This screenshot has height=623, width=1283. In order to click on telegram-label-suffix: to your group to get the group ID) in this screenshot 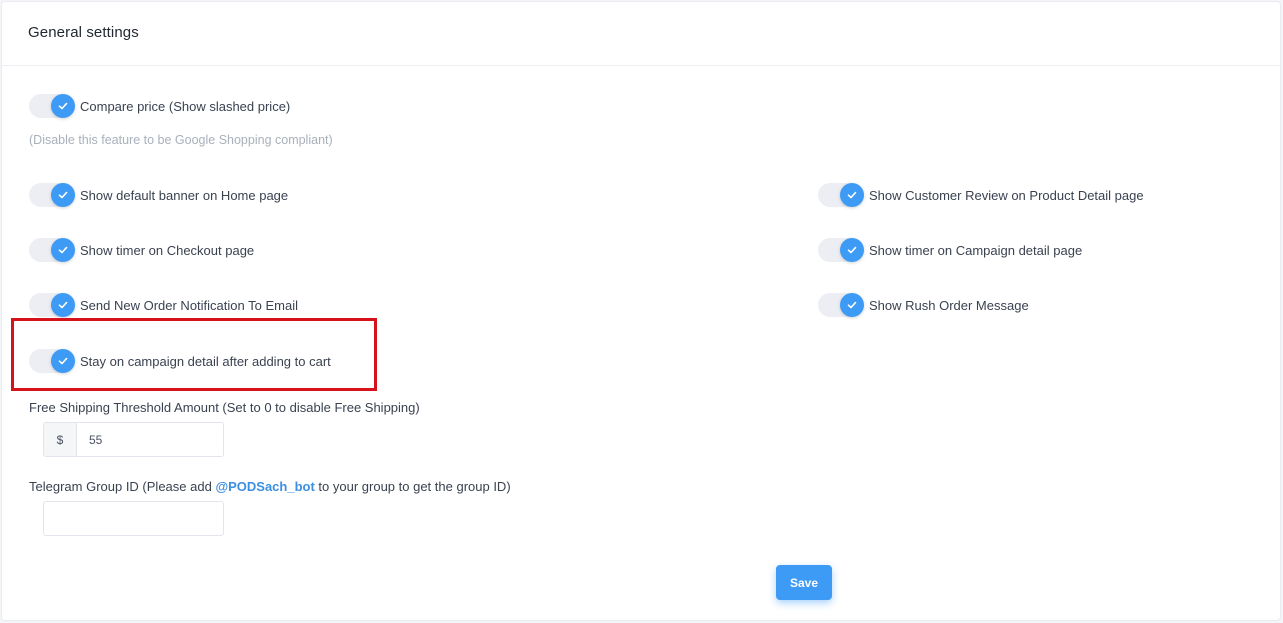, I will do `click(412, 486)`.